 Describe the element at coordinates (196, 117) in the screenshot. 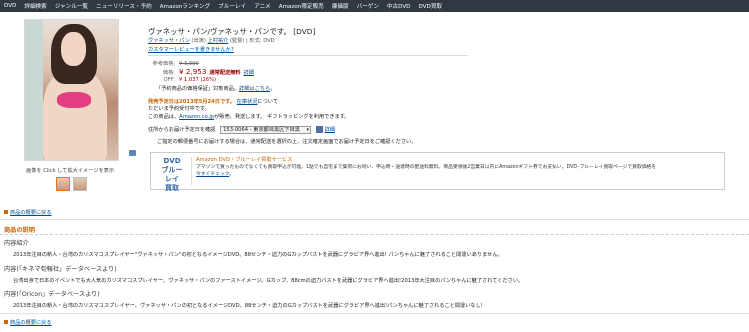

I see `seller-link: Amazon.co.jp` at that location.